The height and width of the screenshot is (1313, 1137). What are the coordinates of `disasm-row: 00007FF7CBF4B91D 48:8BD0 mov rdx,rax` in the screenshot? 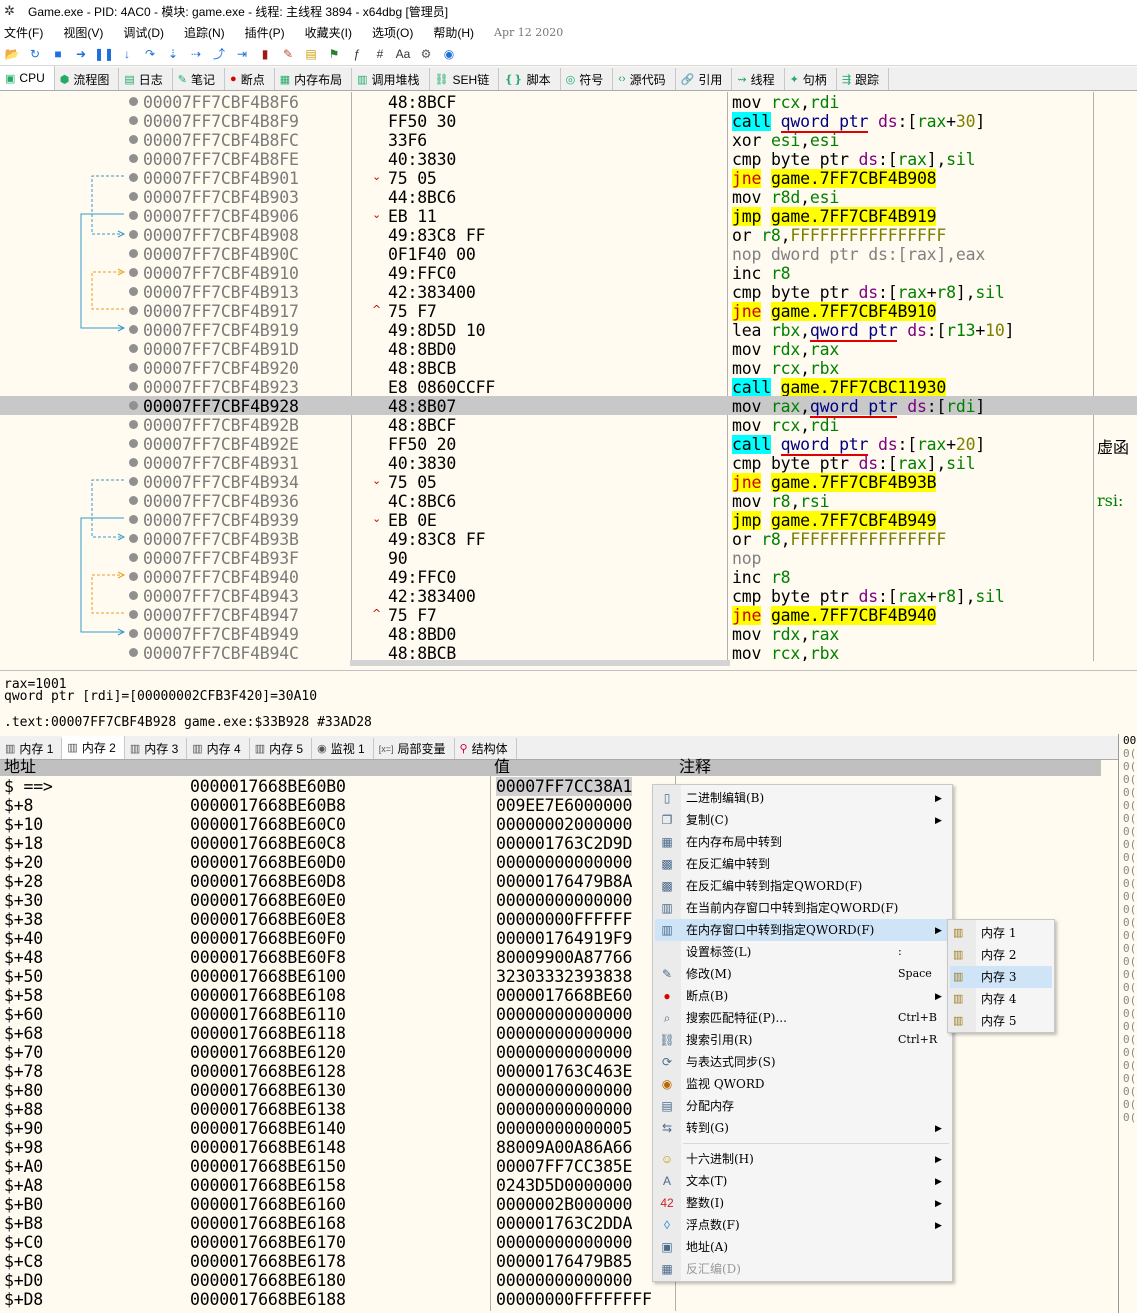 It's located at (568, 349).